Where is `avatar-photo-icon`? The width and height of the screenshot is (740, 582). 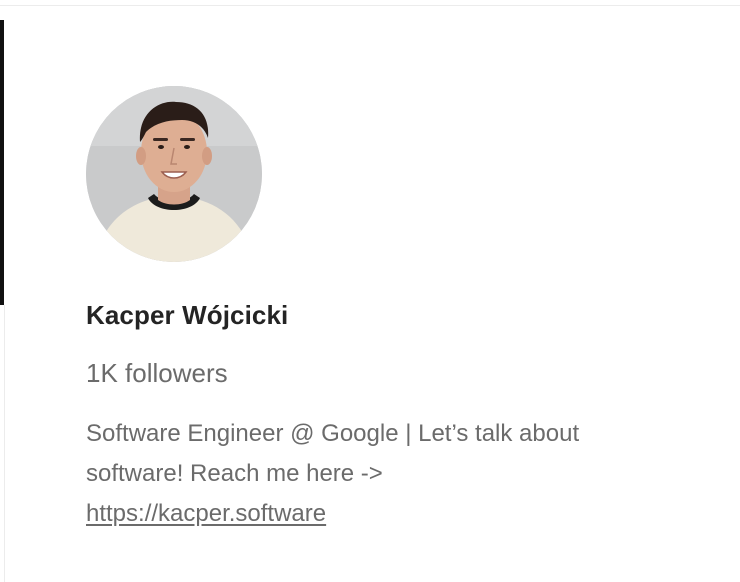 avatar-photo-icon is located at coordinates (174, 174).